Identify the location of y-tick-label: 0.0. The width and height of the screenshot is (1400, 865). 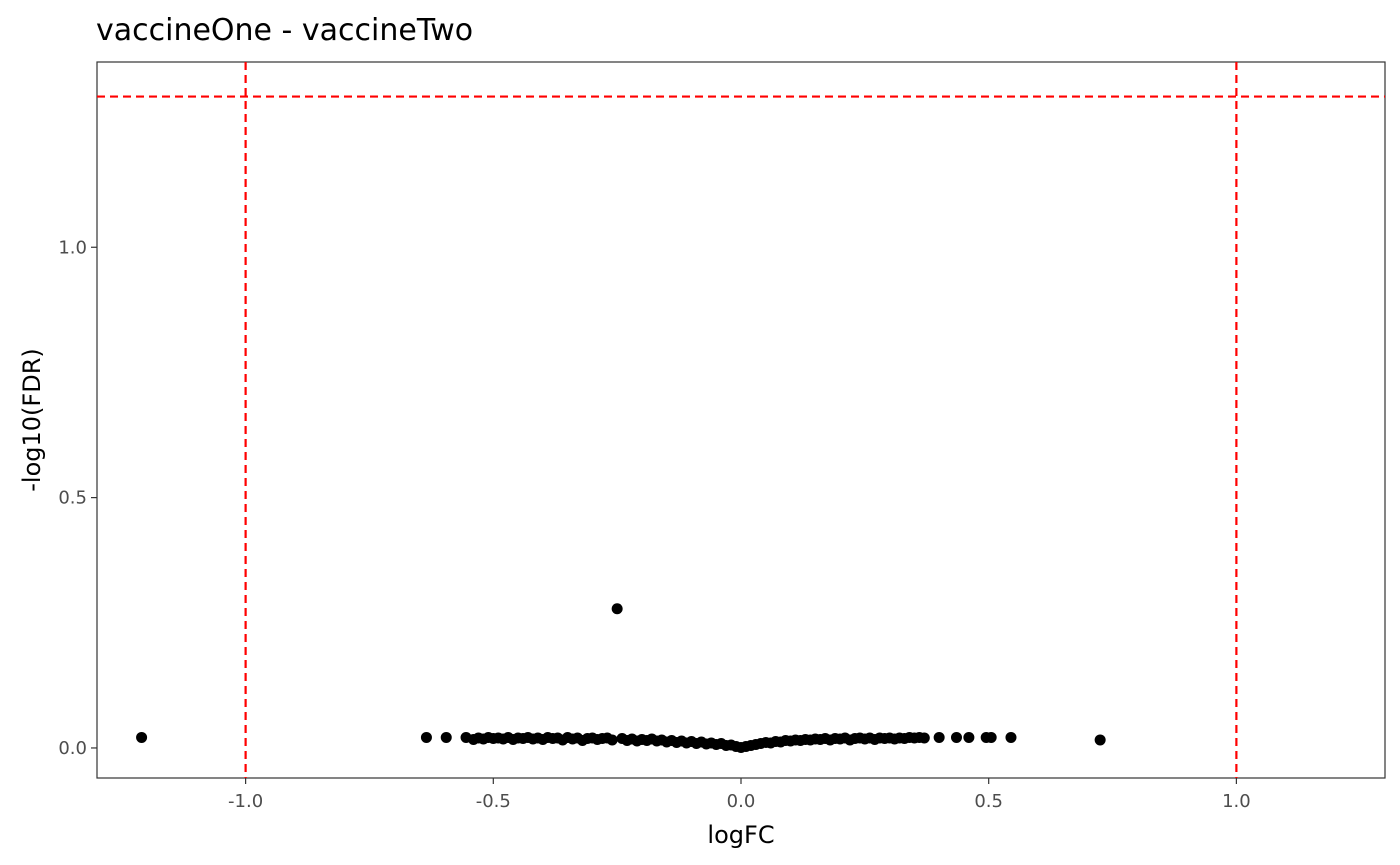
(72, 748).